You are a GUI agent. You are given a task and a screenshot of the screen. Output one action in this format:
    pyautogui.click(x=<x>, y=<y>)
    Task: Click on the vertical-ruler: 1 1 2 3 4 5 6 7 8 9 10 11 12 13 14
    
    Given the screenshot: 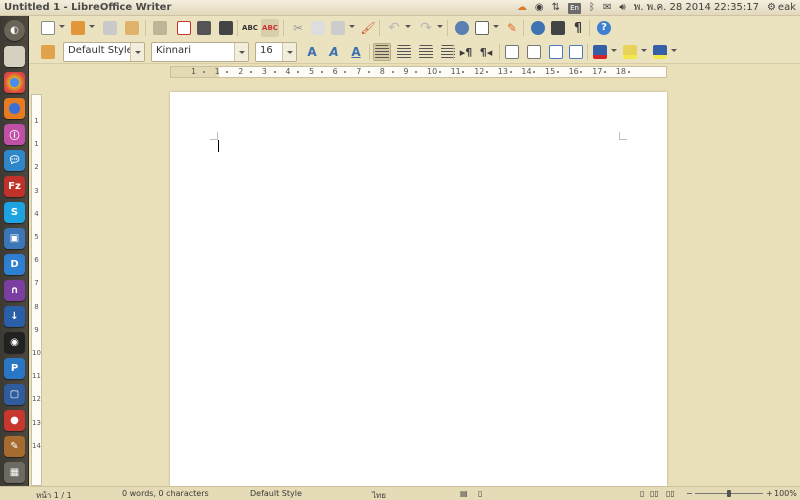 What is the action you would take?
    pyautogui.click(x=36, y=290)
    